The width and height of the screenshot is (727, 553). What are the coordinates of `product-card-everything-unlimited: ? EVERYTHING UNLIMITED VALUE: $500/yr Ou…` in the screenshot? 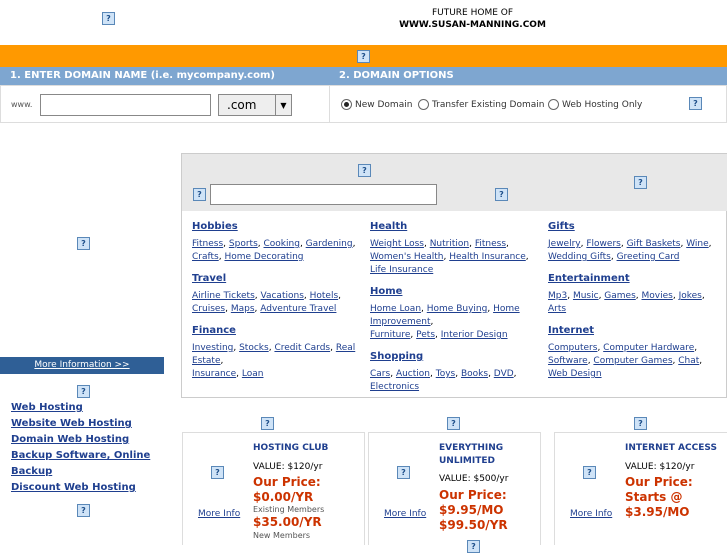 It's located at (454, 492).